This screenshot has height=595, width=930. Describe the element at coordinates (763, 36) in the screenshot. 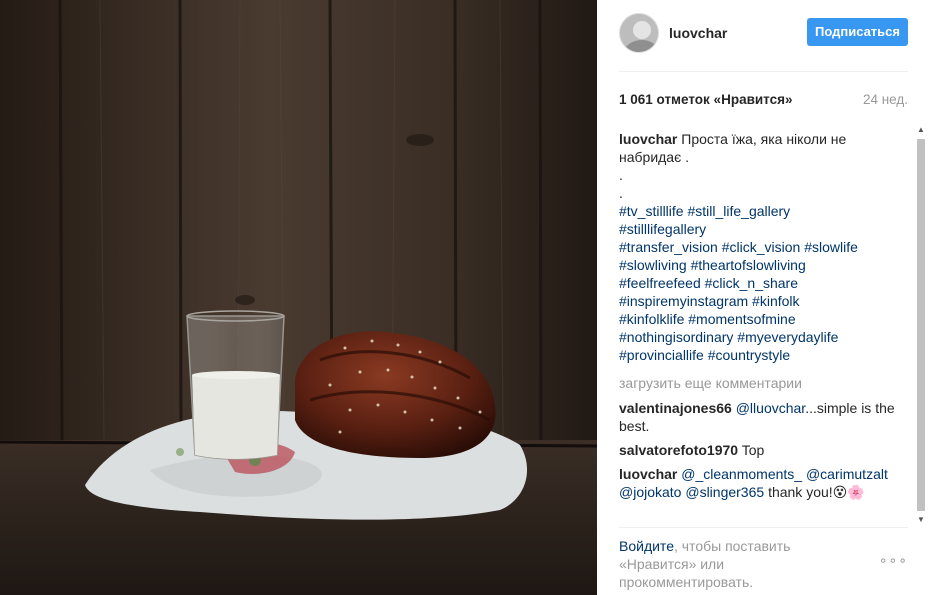

I see `post-header: luovchar Подписаться` at that location.